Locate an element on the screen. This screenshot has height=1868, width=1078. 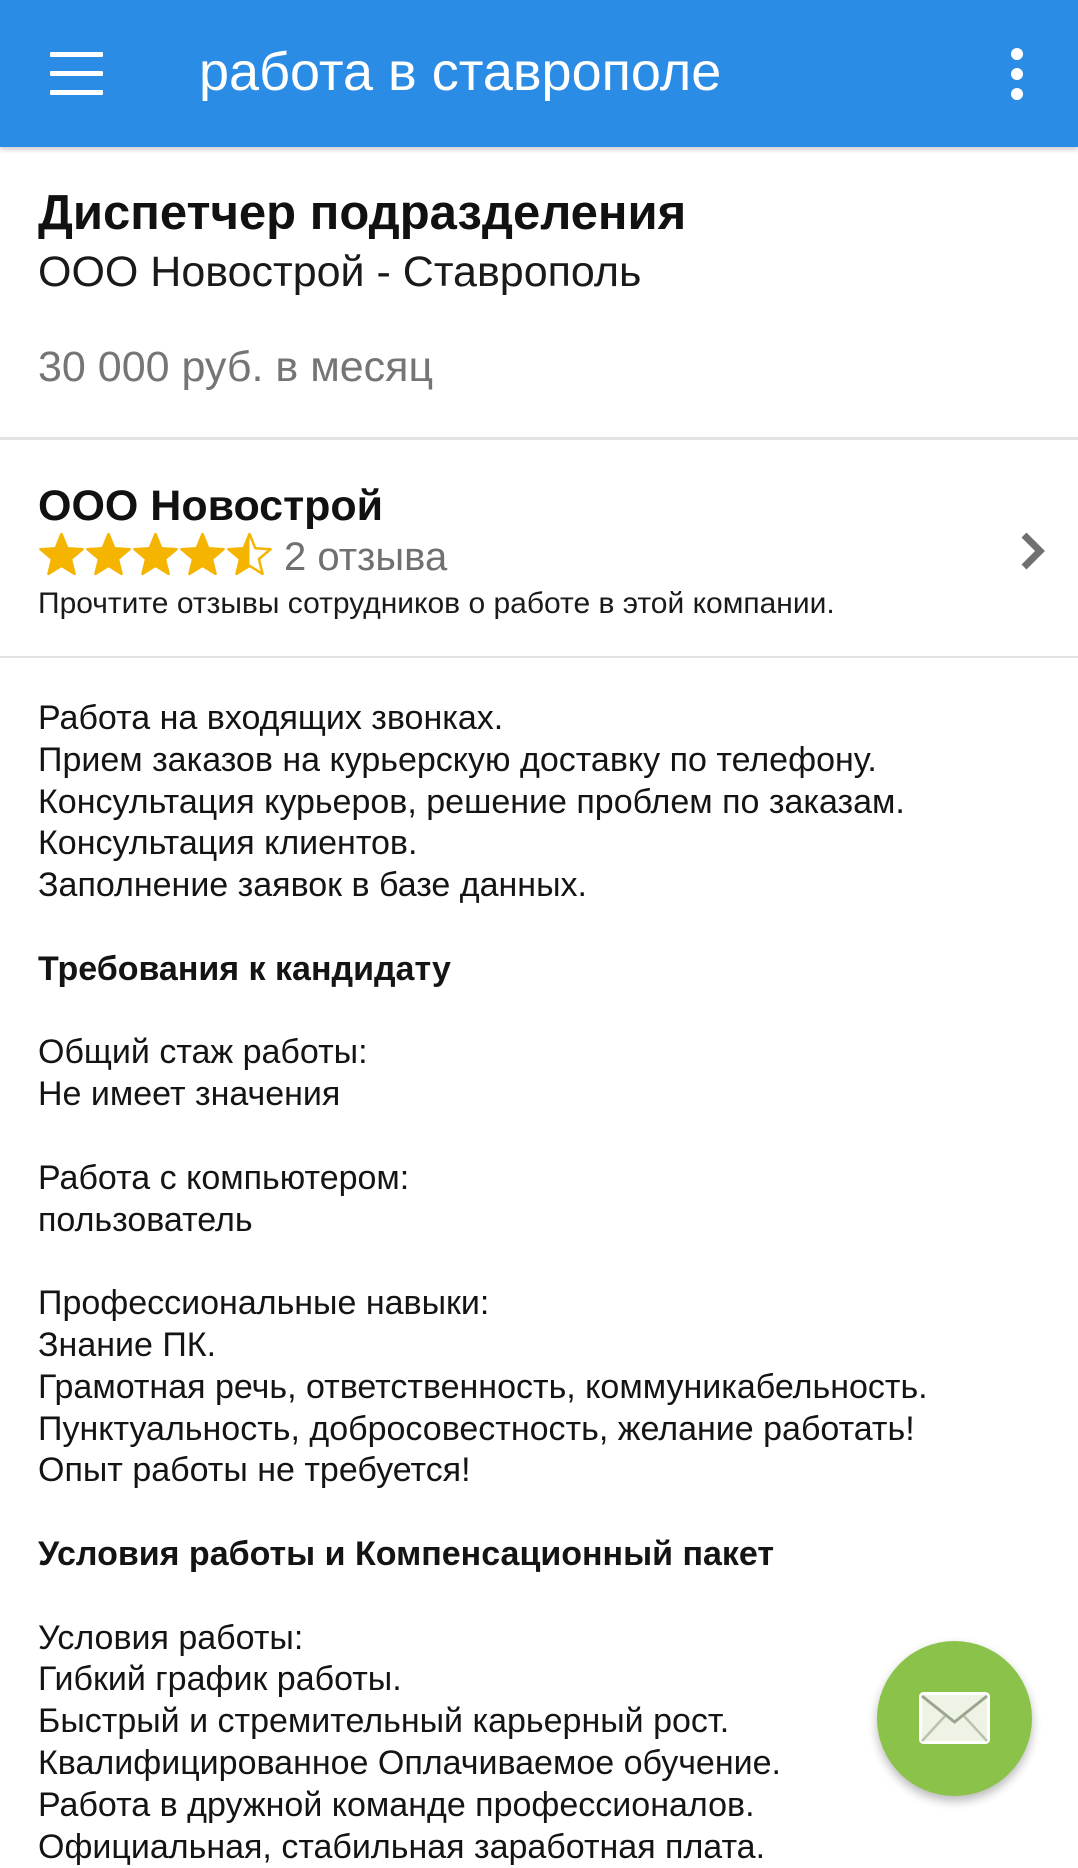
description-line: Не имеет значения is located at coordinates (189, 1094).